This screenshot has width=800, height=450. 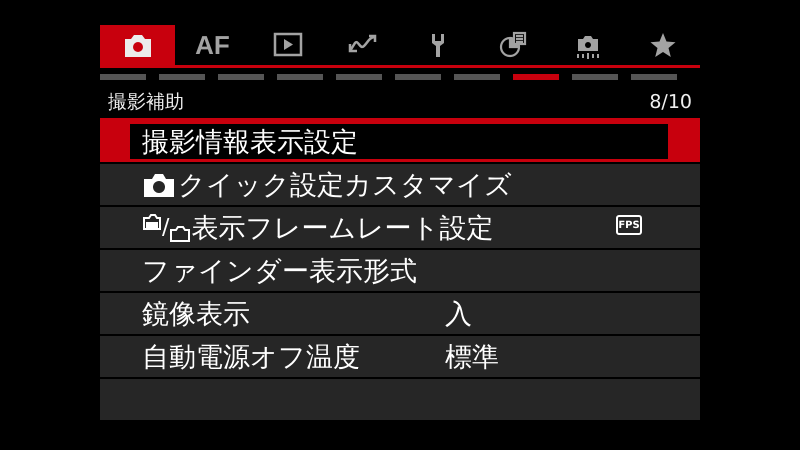 What do you see at coordinates (513, 45) in the screenshot?
I see `chart-list-icon` at bounding box center [513, 45].